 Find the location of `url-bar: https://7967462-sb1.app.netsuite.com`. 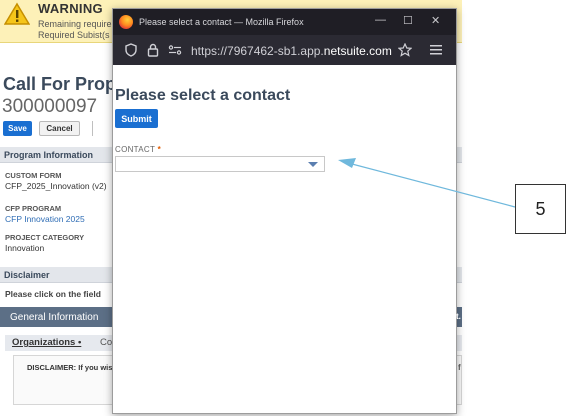

url-bar: https://7967462-sb1.app.netsuite.com is located at coordinates (284, 50).